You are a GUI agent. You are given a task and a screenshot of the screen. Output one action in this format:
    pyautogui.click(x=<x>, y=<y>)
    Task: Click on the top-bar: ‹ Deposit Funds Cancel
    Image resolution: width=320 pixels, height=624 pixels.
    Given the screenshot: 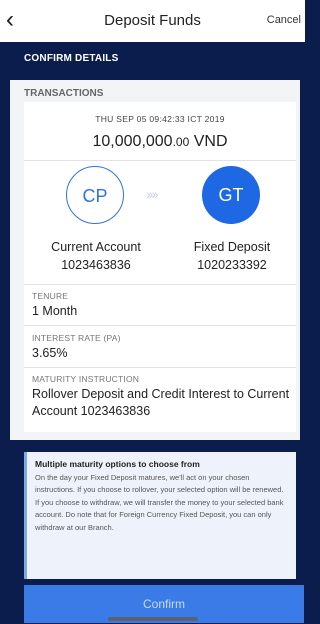 What is the action you would take?
    pyautogui.click(x=152, y=21)
    